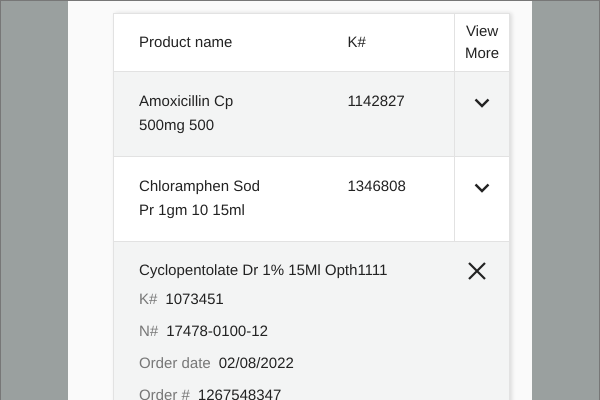 The image size is (600, 400). Describe the element at coordinates (148, 300) in the screenshot. I see `detail-label: K#` at that location.